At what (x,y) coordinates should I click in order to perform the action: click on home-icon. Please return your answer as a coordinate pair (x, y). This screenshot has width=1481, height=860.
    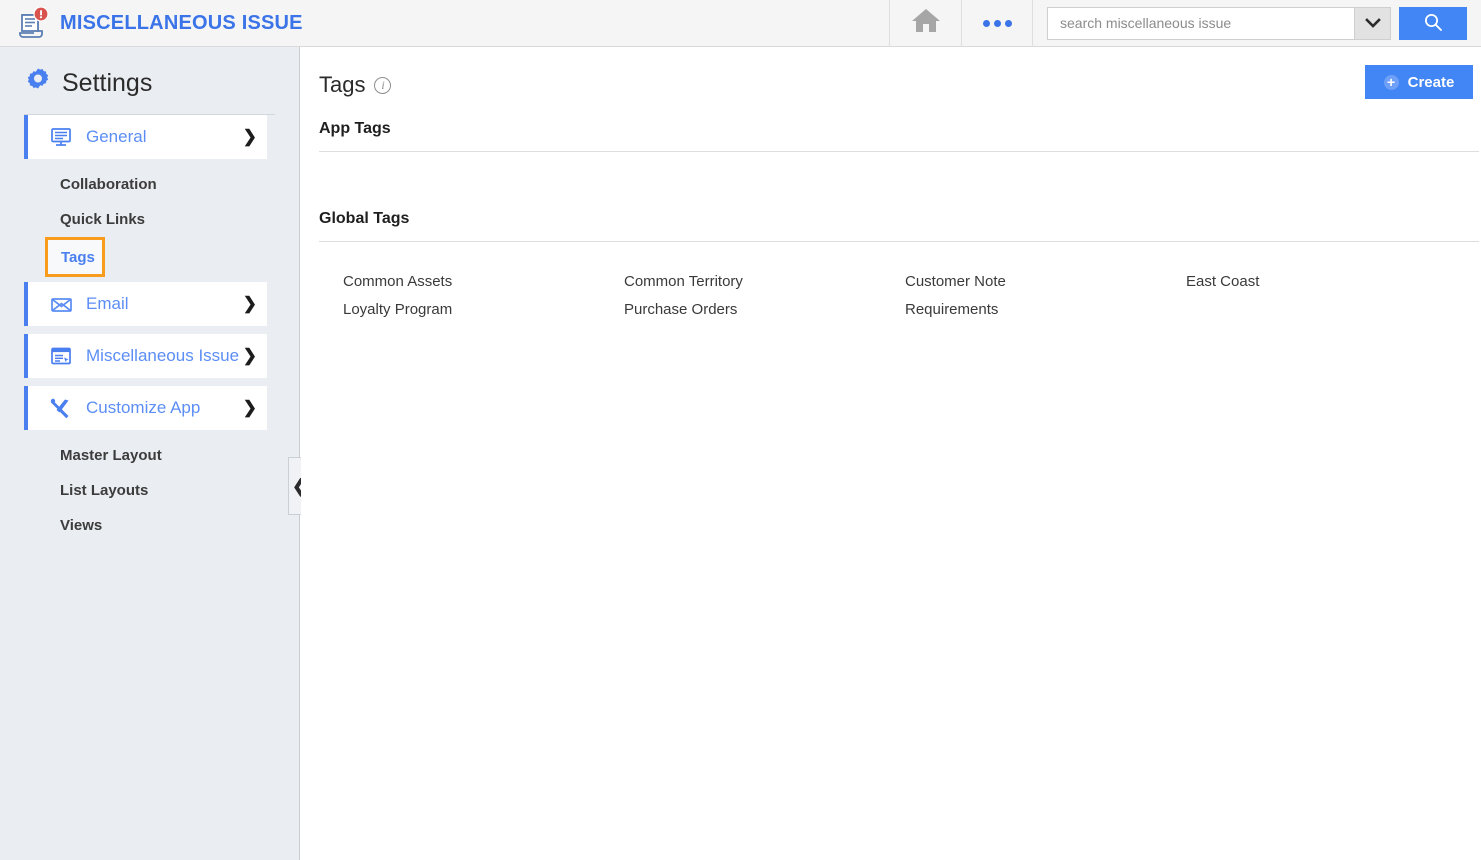
    Looking at the image, I should click on (926, 23).